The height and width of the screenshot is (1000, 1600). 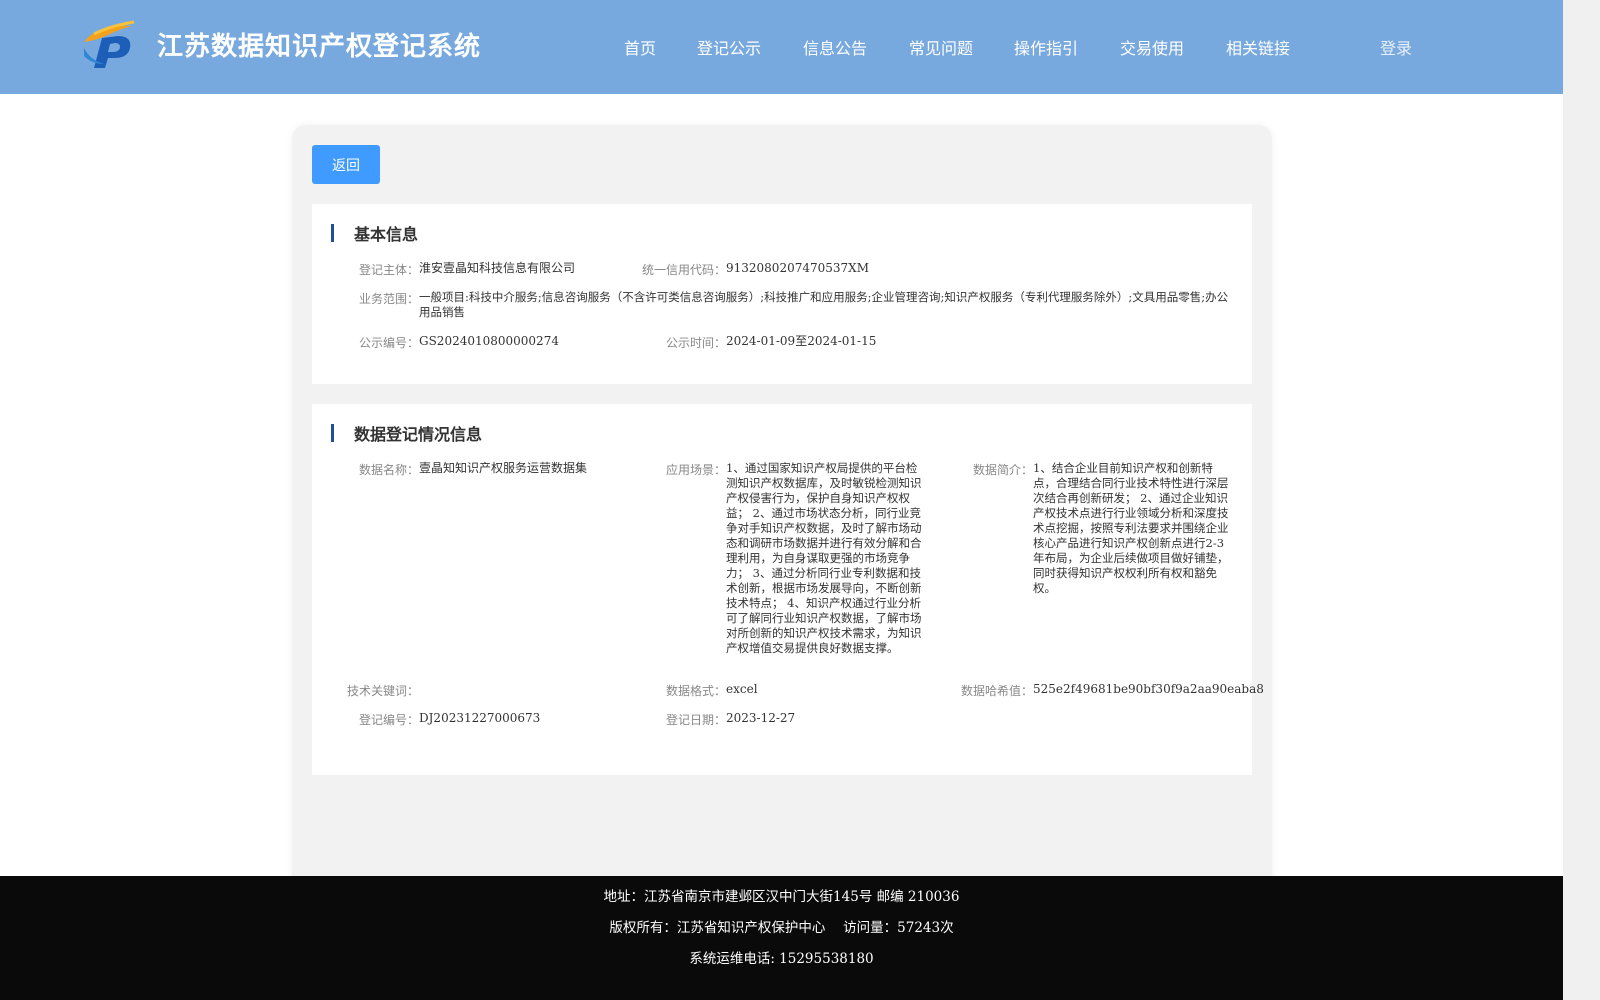 I want to click on site-logo-icon, so click(x=109, y=45).